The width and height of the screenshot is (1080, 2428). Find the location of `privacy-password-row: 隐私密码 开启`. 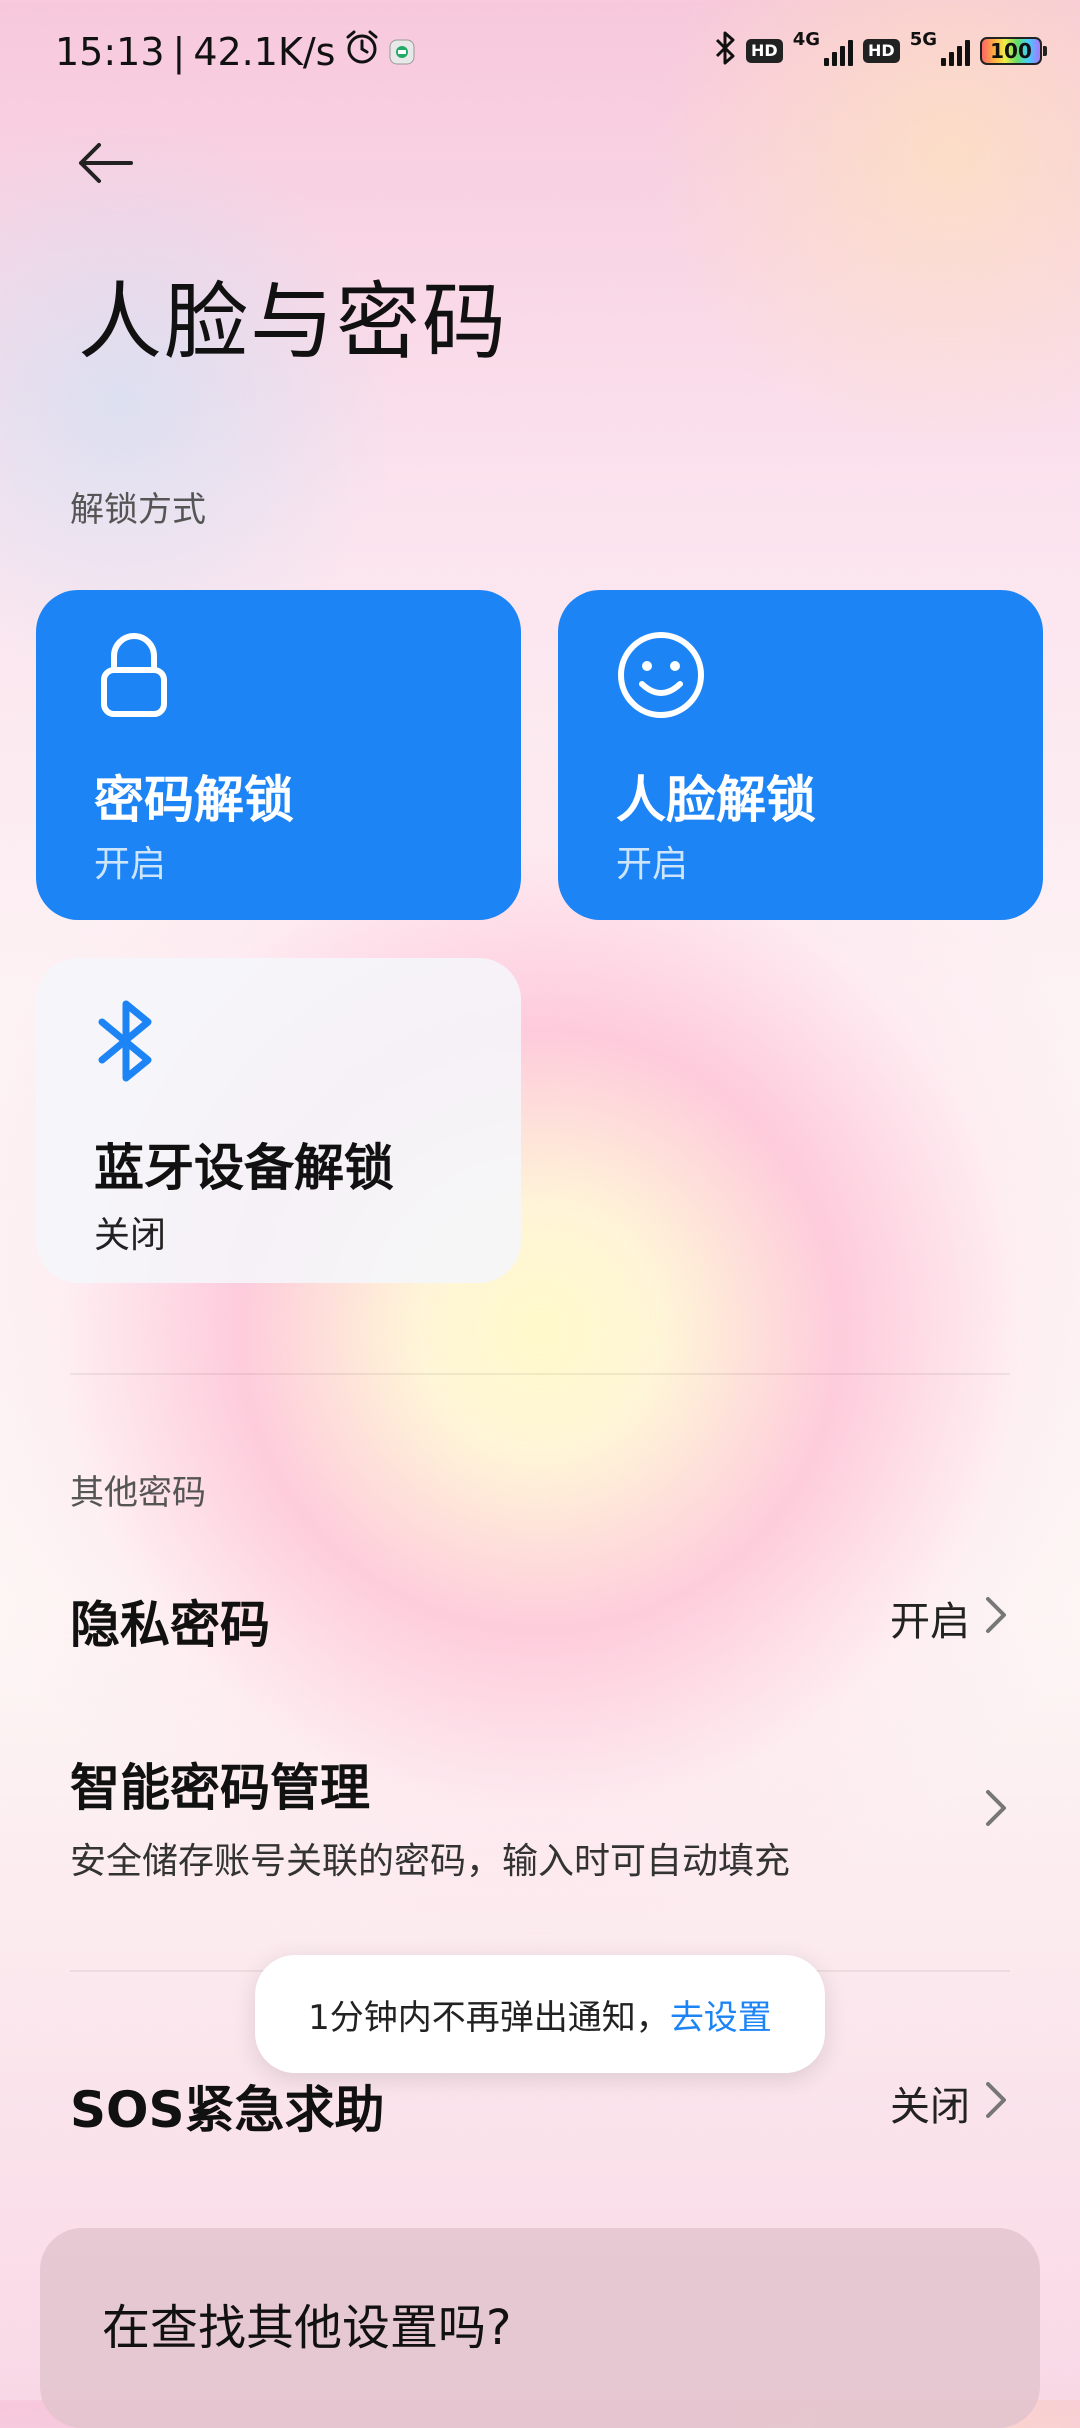

privacy-password-row: 隐私密码 开启 is located at coordinates (540, 1625).